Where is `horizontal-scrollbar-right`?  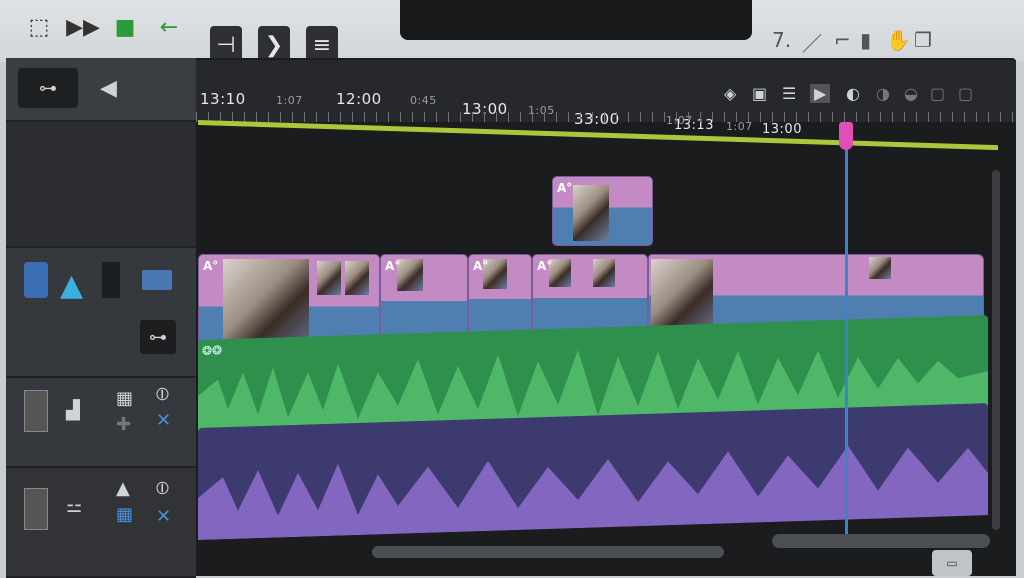 horizontal-scrollbar-right is located at coordinates (881, 541).